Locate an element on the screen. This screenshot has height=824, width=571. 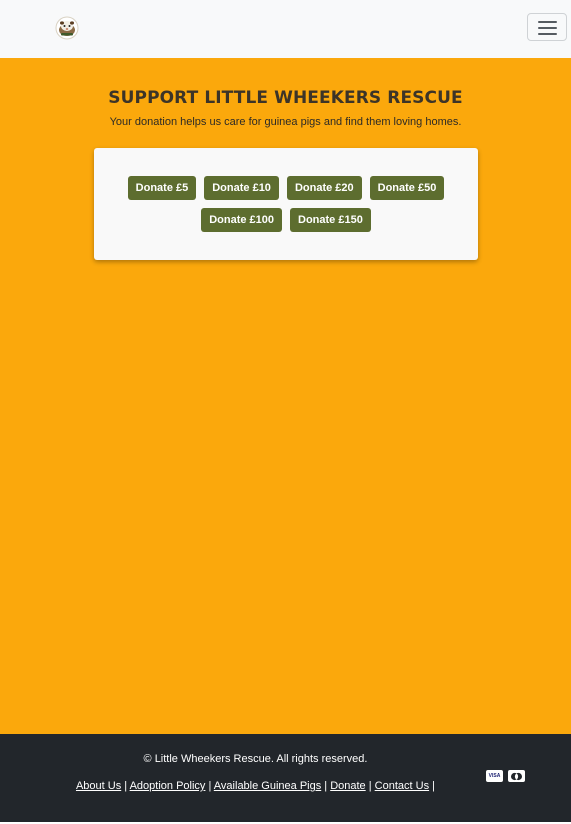
footer-link-adoption-policy: Adoption Policy is located at coordinates (168, 786).